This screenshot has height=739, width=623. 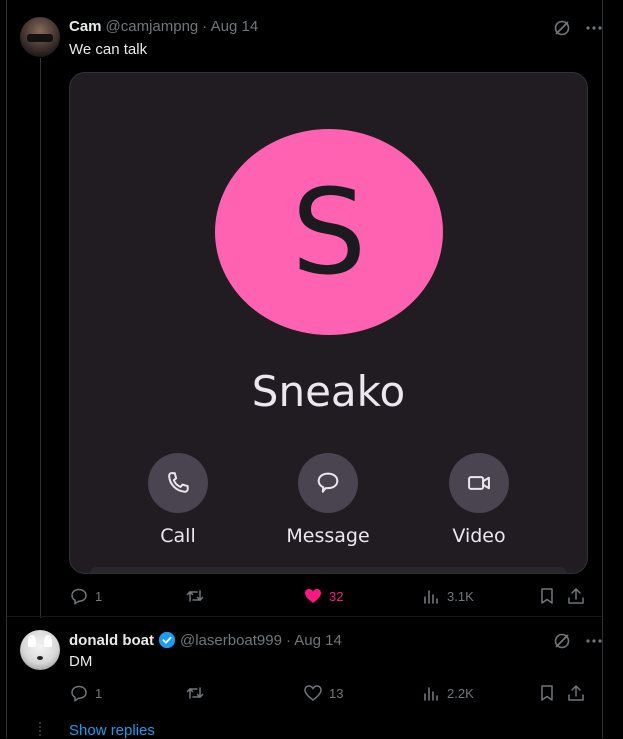 I want to click on contact-name: Sneako, so click(x=328, y=391).